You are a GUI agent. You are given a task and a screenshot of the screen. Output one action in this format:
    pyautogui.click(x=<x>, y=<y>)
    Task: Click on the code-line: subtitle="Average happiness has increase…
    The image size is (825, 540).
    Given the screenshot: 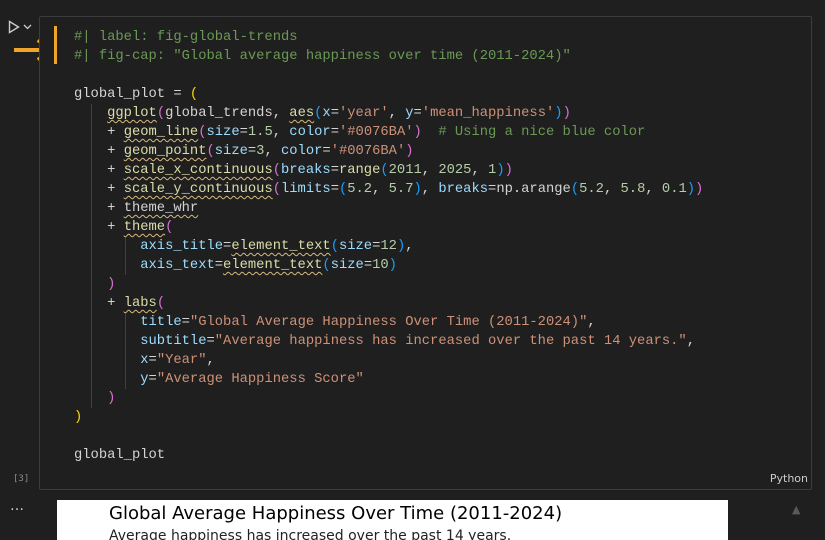 What is the action you would take?
    pyautogui.click(x=417, y=341)
    